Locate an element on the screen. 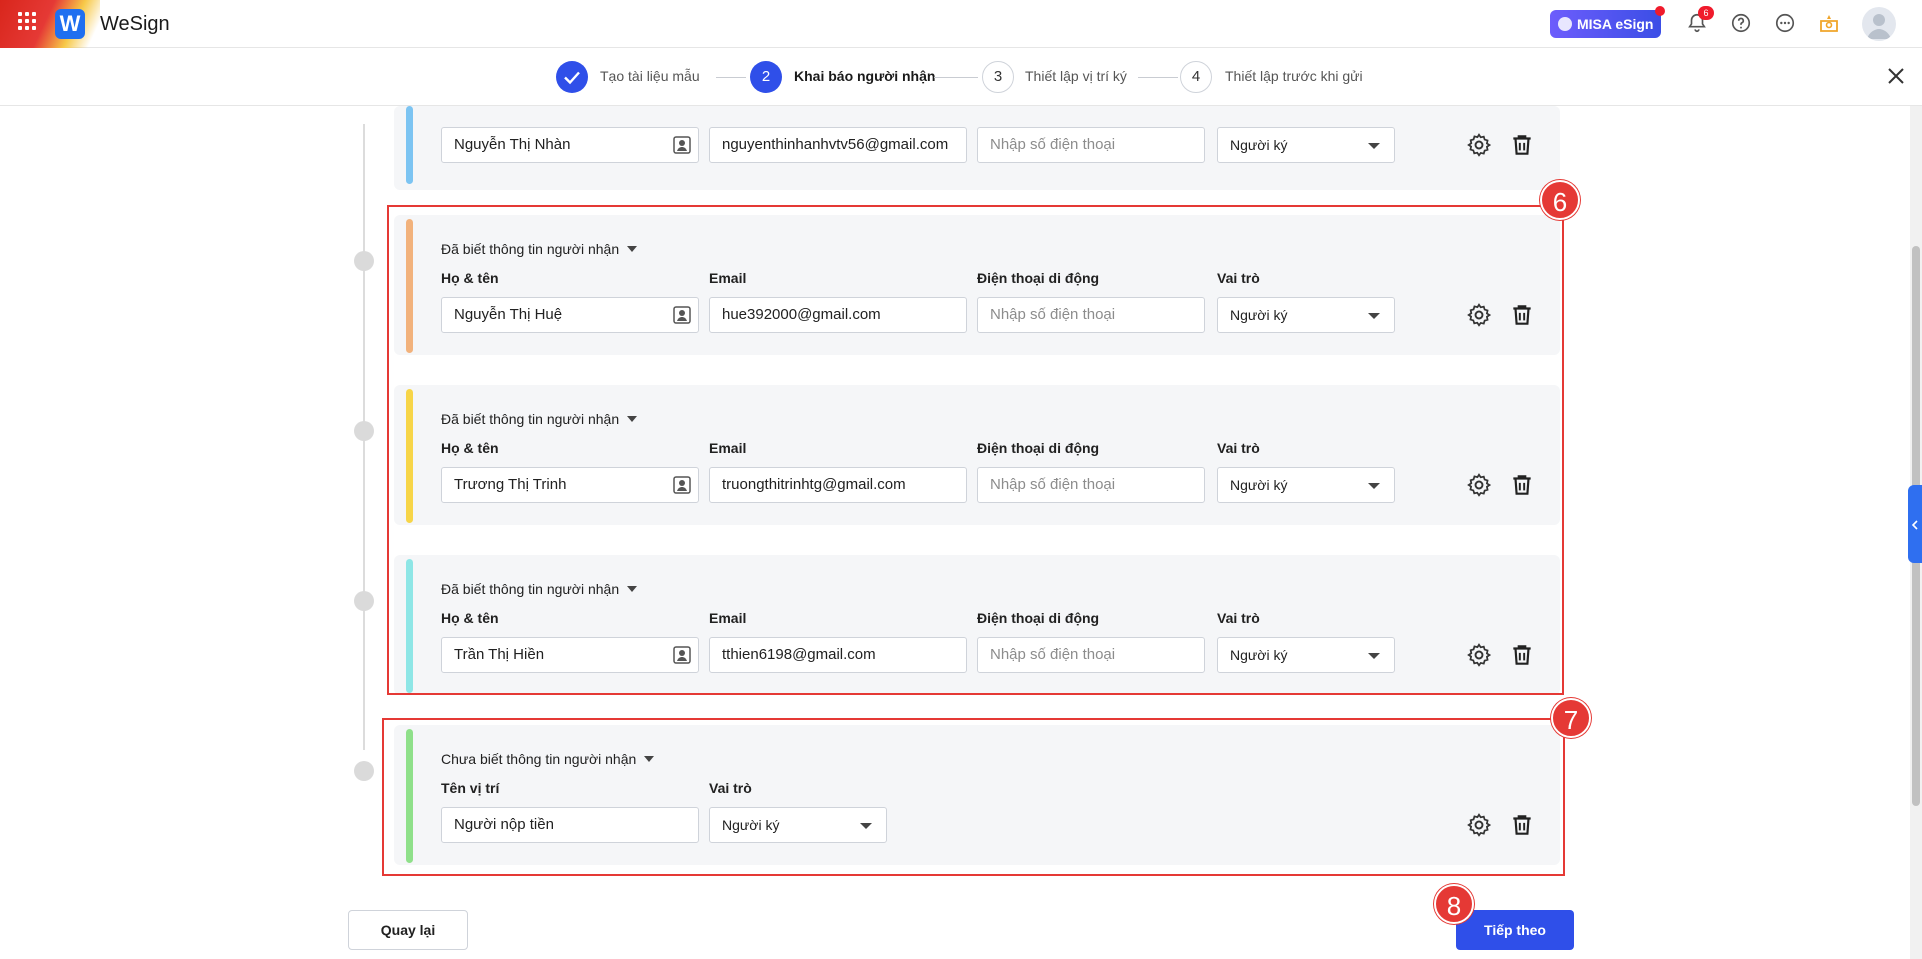  annotation-badge-6: 6 is located at coordinates (1560, 200).